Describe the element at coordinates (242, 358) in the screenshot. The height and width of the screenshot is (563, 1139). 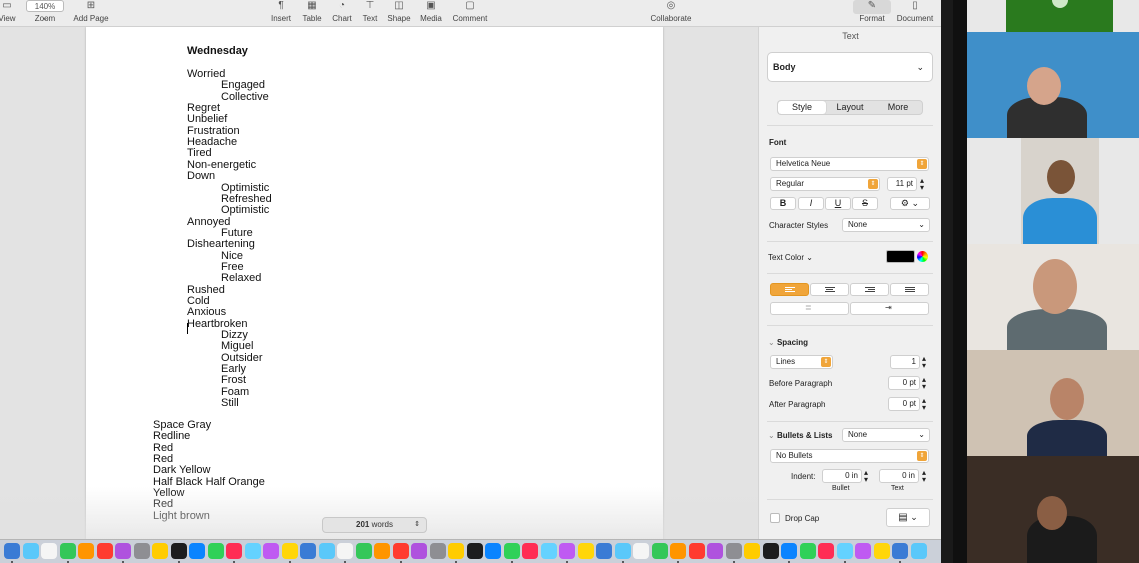
I see `sub-item-line: Outsider` at that location.